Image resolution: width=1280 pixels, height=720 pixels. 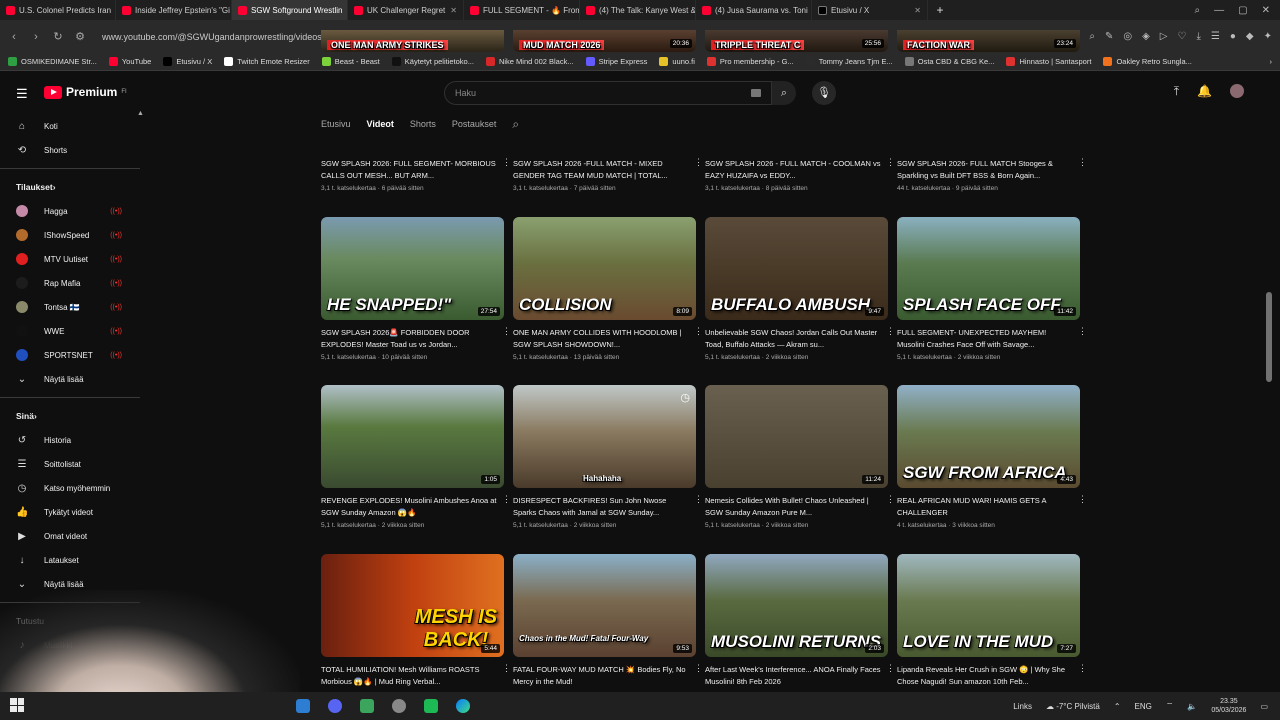 I want to click on you-heading: Sinä ›, so click(x=70, y=416).